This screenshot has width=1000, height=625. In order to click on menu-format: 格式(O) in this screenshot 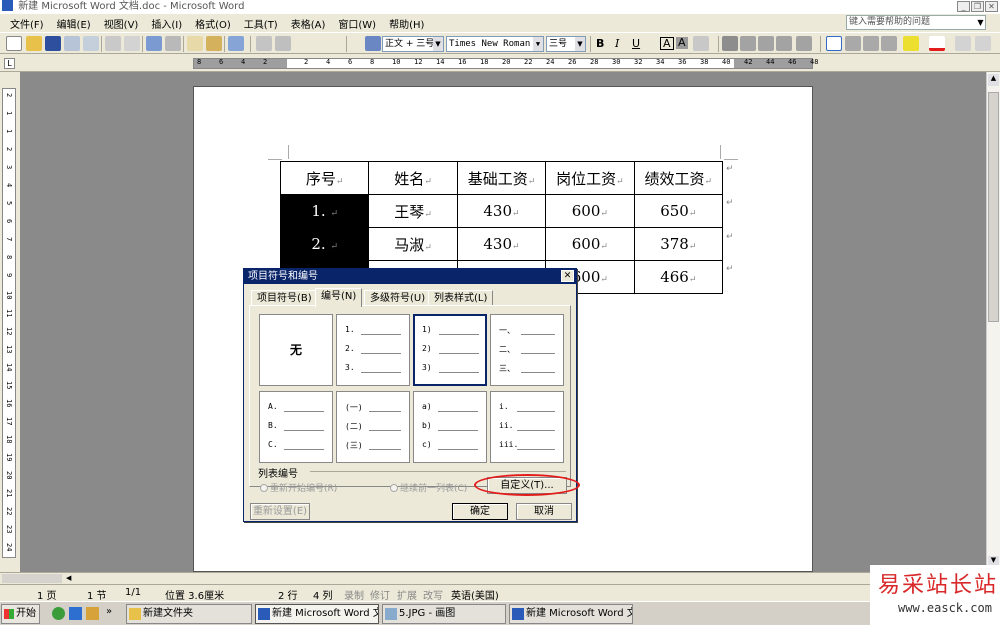, I will do `click(213, 23)`.